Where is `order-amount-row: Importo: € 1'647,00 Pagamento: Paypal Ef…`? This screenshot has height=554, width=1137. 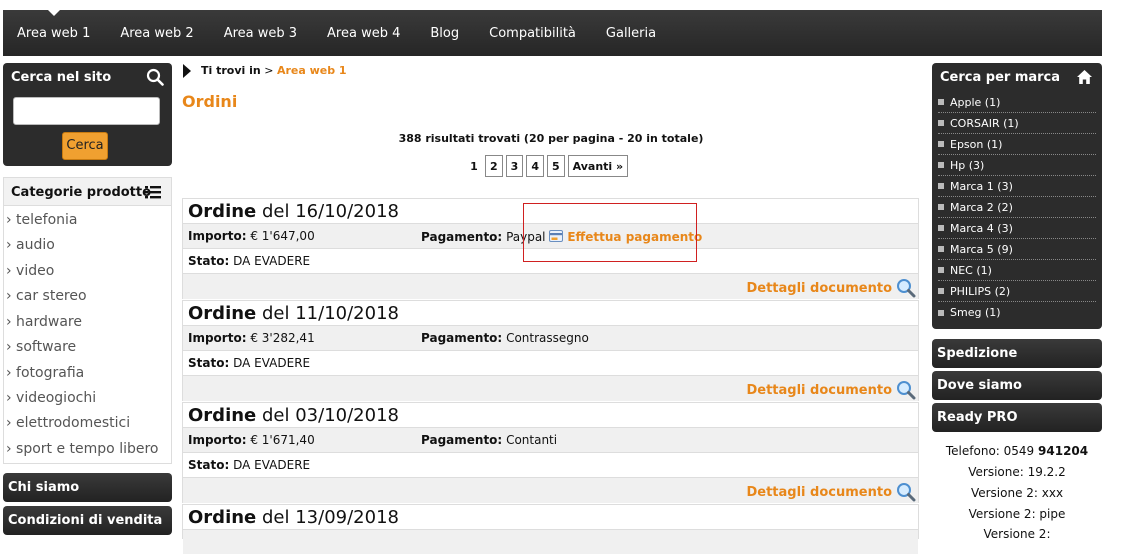 order-amount-row: Importo: € 1'647,00 Pagamento: Paypal Ef… is located at coordinates (550, 235).